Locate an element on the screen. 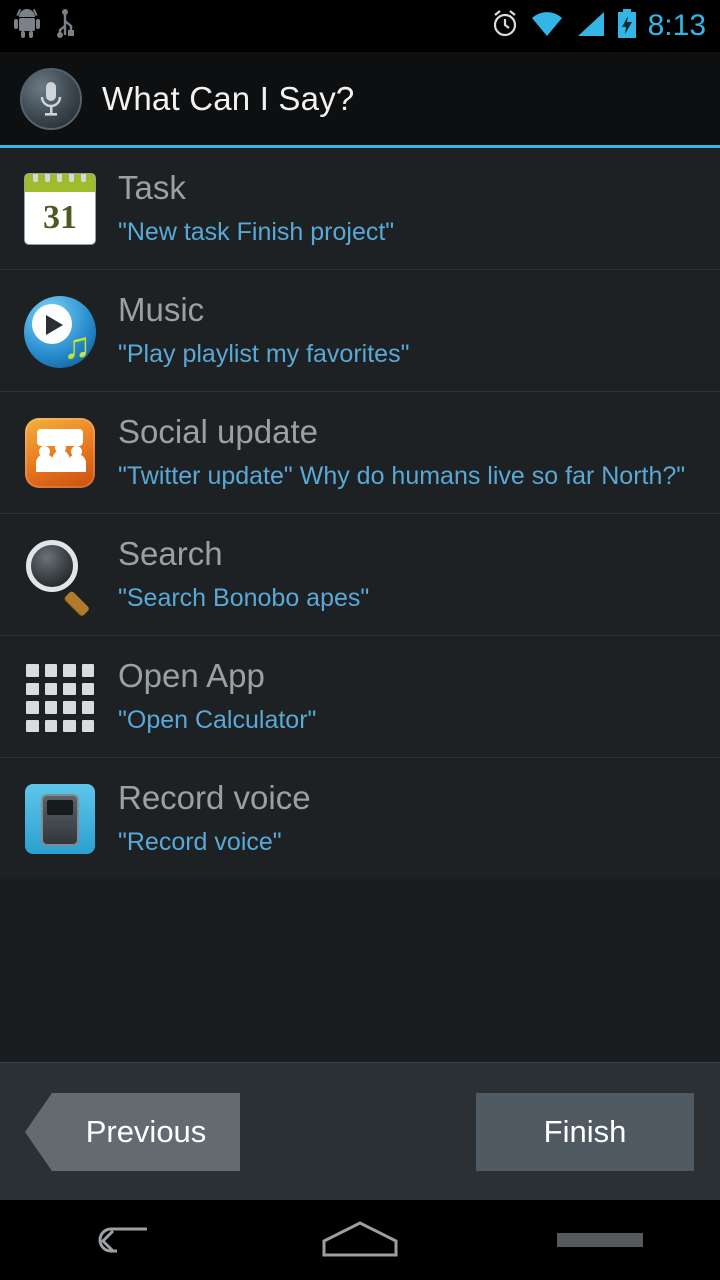  list-item-task: 31 Task "New task Finish project" is located at coordinates (360, 209).